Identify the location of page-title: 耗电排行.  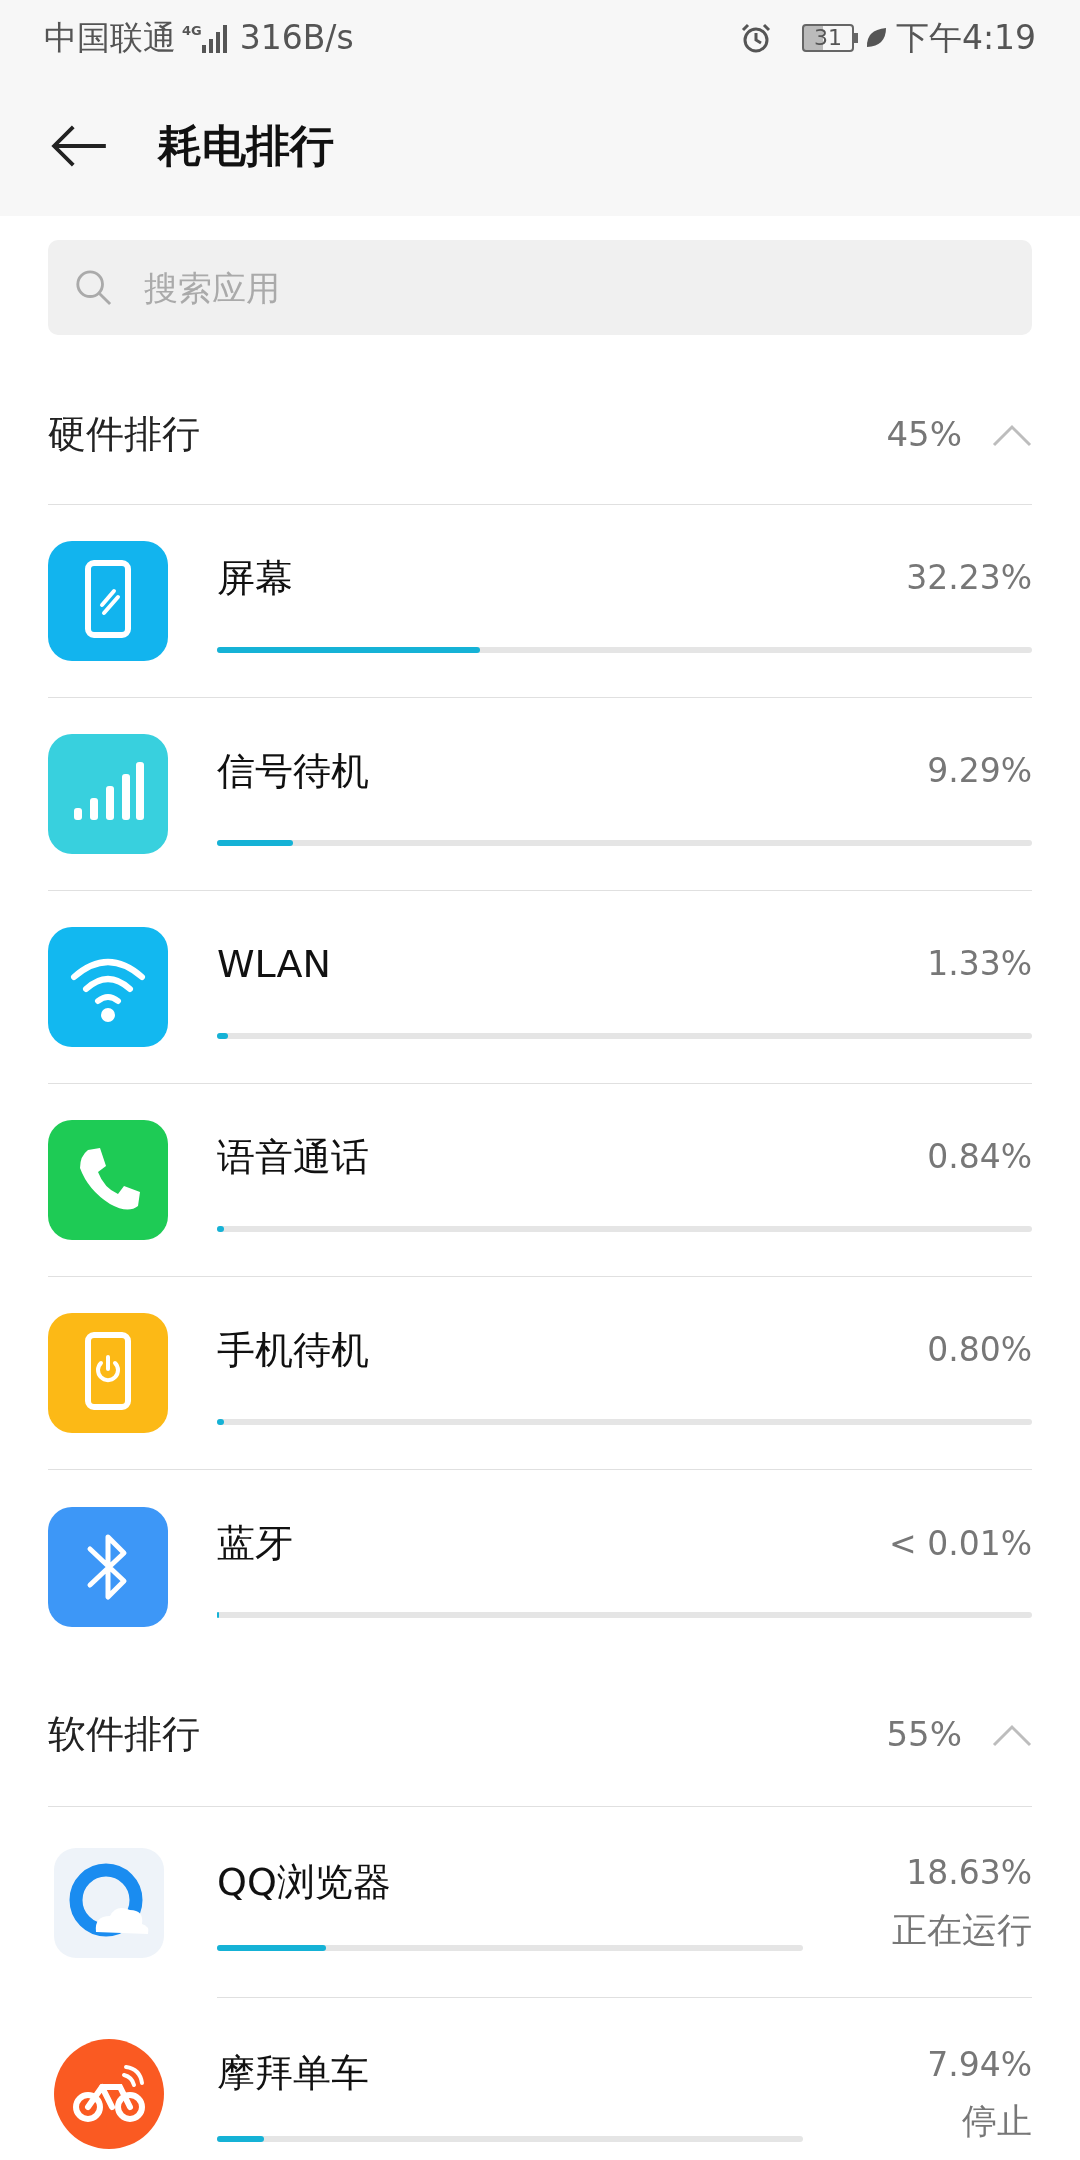
(246, 146).